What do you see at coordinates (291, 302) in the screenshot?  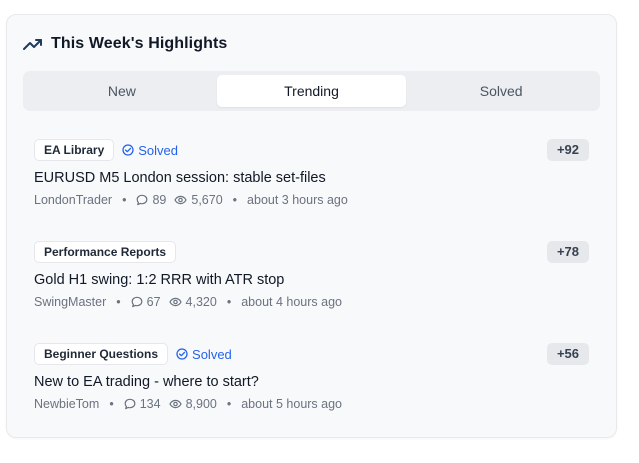 I see `post-time: about 4 hours ago` at bounding box center [291, 302].